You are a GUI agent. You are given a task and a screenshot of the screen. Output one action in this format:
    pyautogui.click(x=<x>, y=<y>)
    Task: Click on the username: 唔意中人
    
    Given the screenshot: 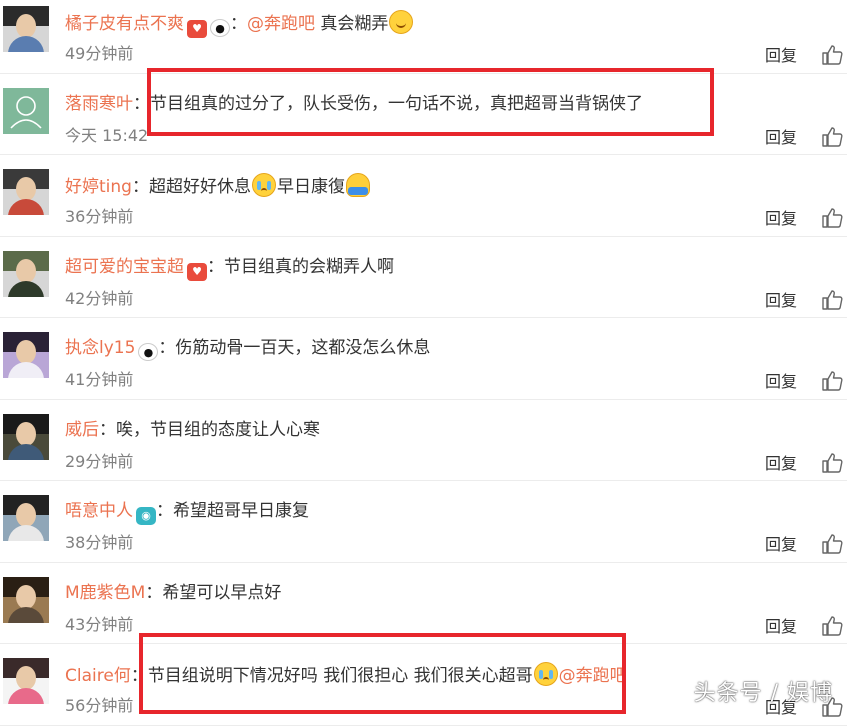 What is the action you would take?
    pyautogui.click(x=99, y=511)
    